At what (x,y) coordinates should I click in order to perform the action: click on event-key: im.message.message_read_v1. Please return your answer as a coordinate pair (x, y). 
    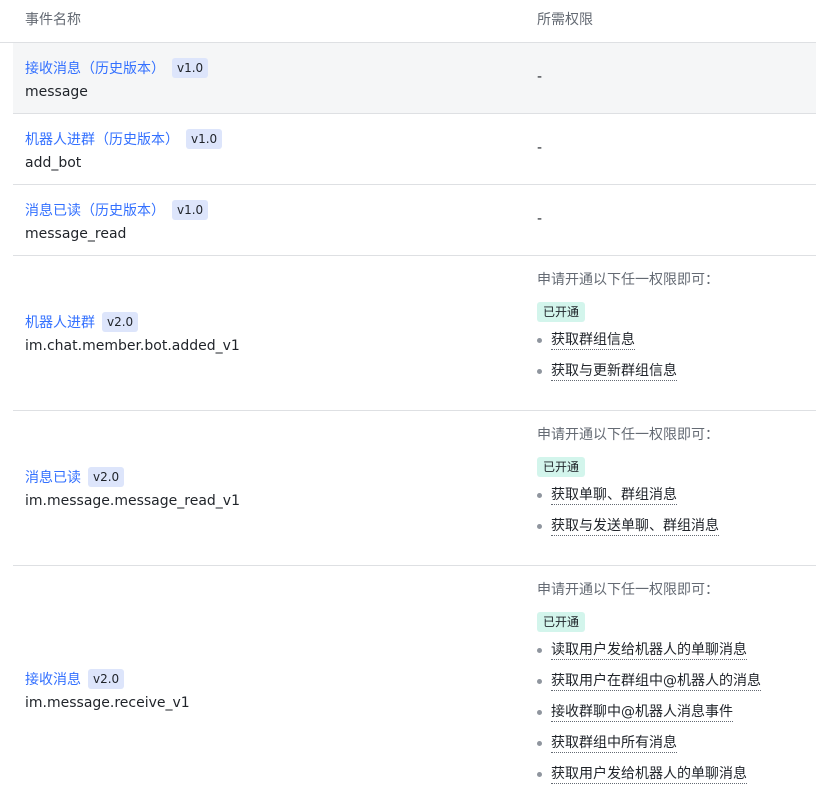
    Looking at the image, I should click on (132, 501).